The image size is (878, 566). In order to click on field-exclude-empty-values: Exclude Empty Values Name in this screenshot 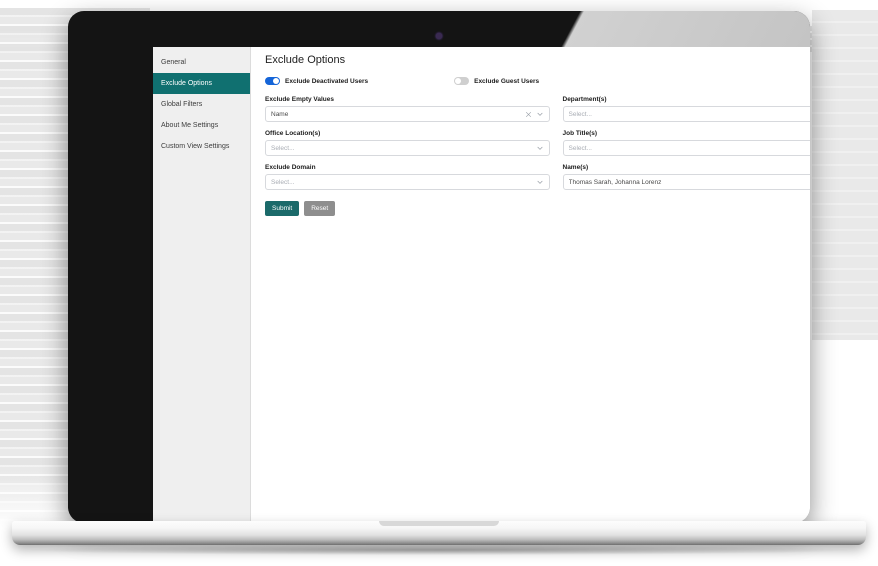, I will do `click(407, 109)`.